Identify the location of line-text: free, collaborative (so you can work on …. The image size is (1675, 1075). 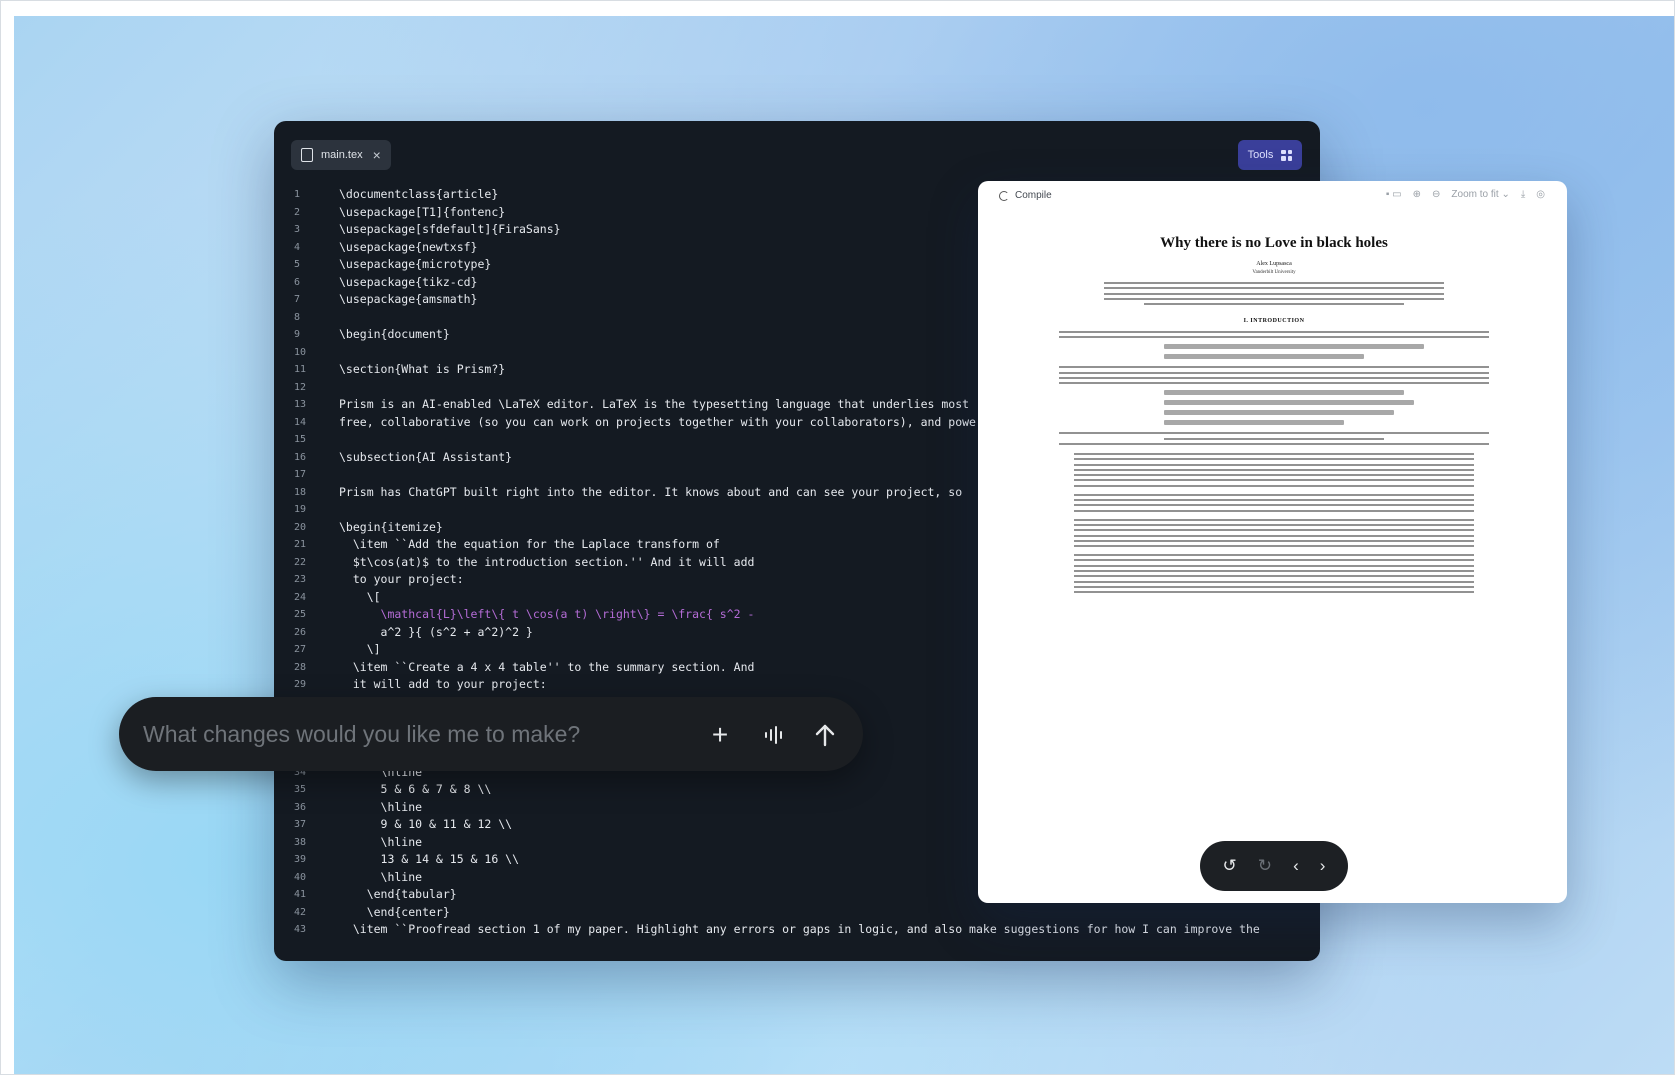
(671, 421).